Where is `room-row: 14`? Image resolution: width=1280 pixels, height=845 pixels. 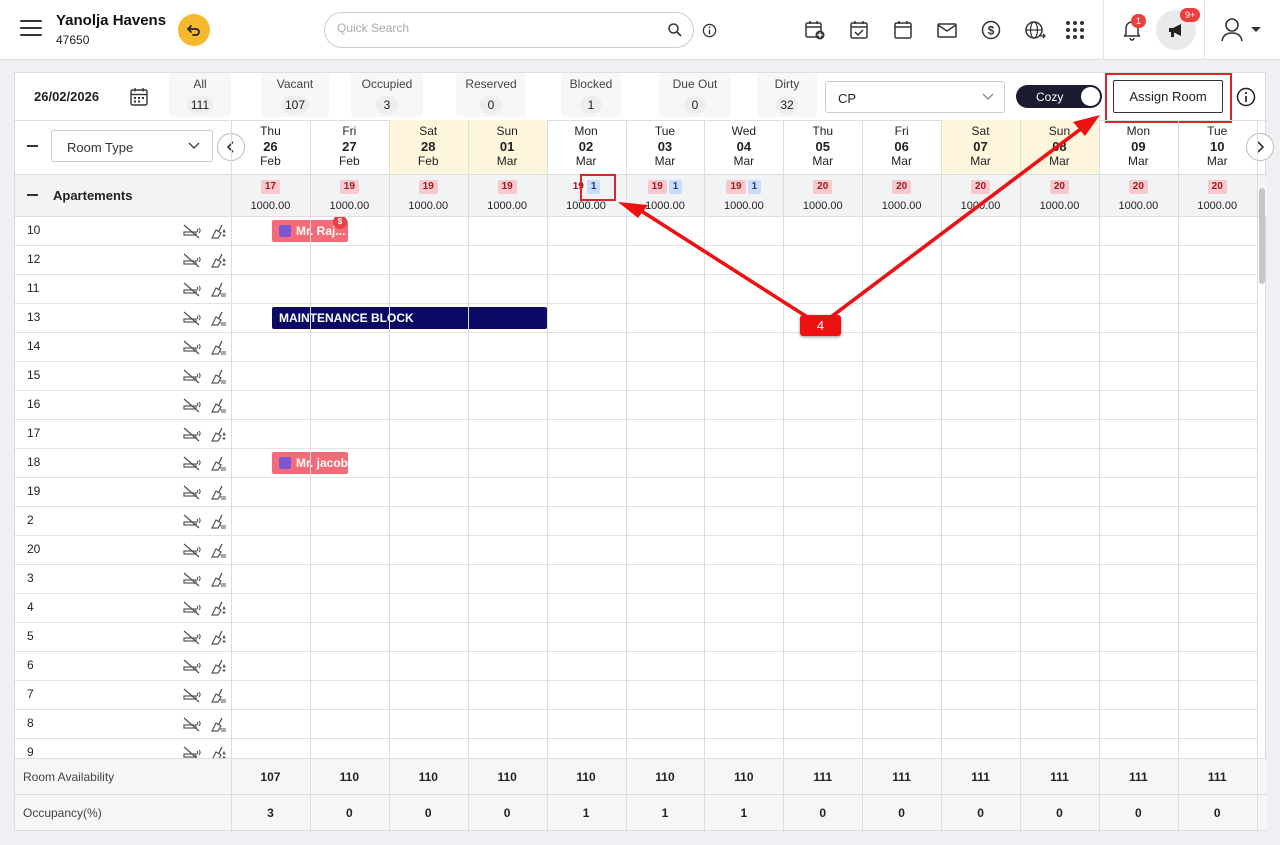
room-row: 14 is located at coordinates (636, 347).